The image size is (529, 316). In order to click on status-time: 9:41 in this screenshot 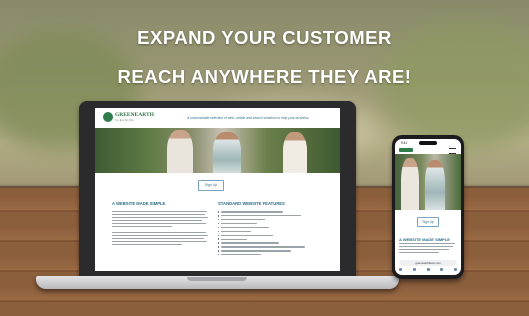, I will do `click(404, 143)`.